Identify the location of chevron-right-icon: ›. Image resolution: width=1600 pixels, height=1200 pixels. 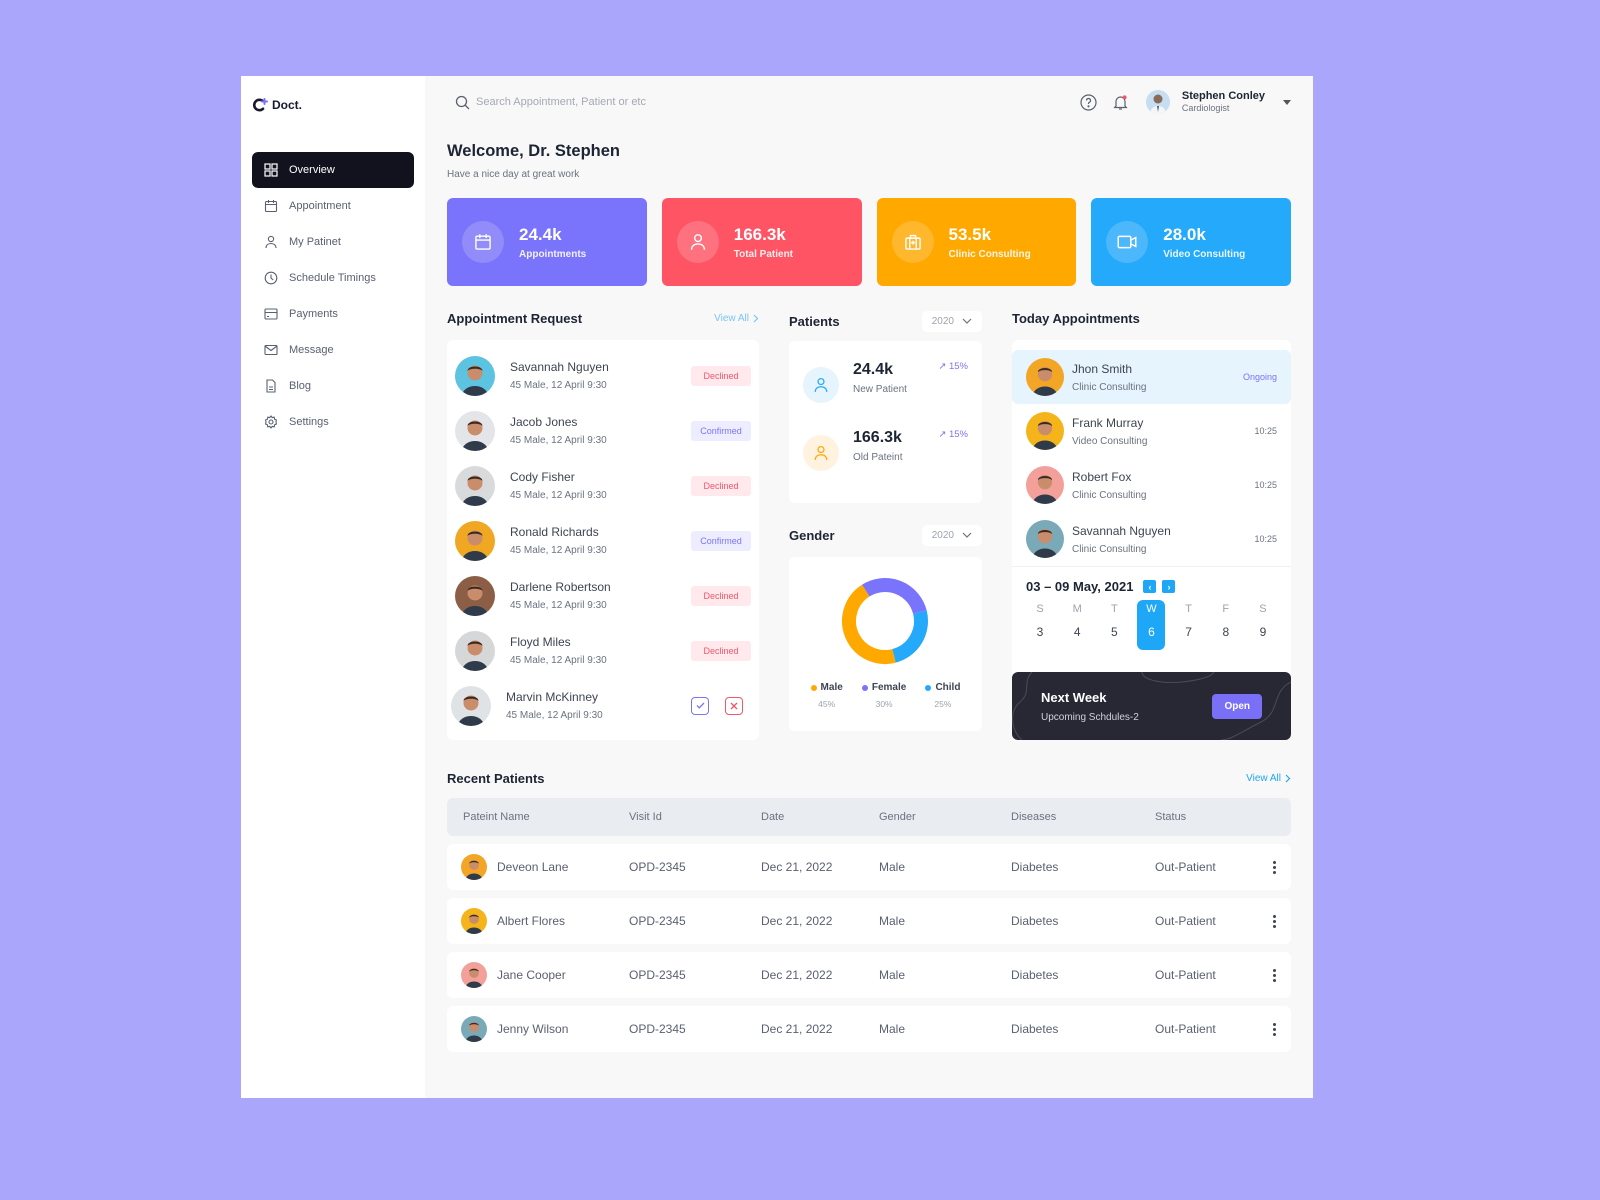
(1169, 586).